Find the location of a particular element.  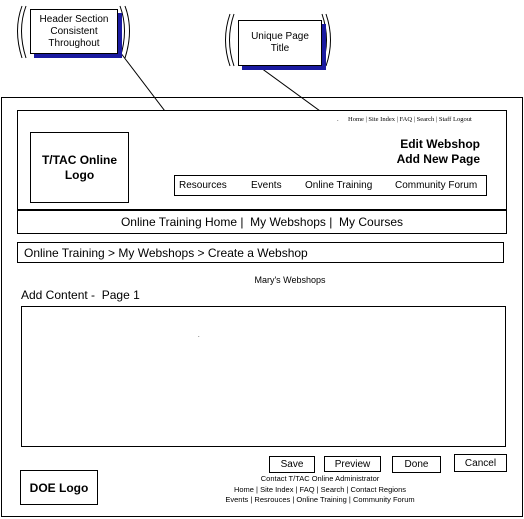

page-title: Edit Webshop Add New Page is located at coordinates (438, 152).